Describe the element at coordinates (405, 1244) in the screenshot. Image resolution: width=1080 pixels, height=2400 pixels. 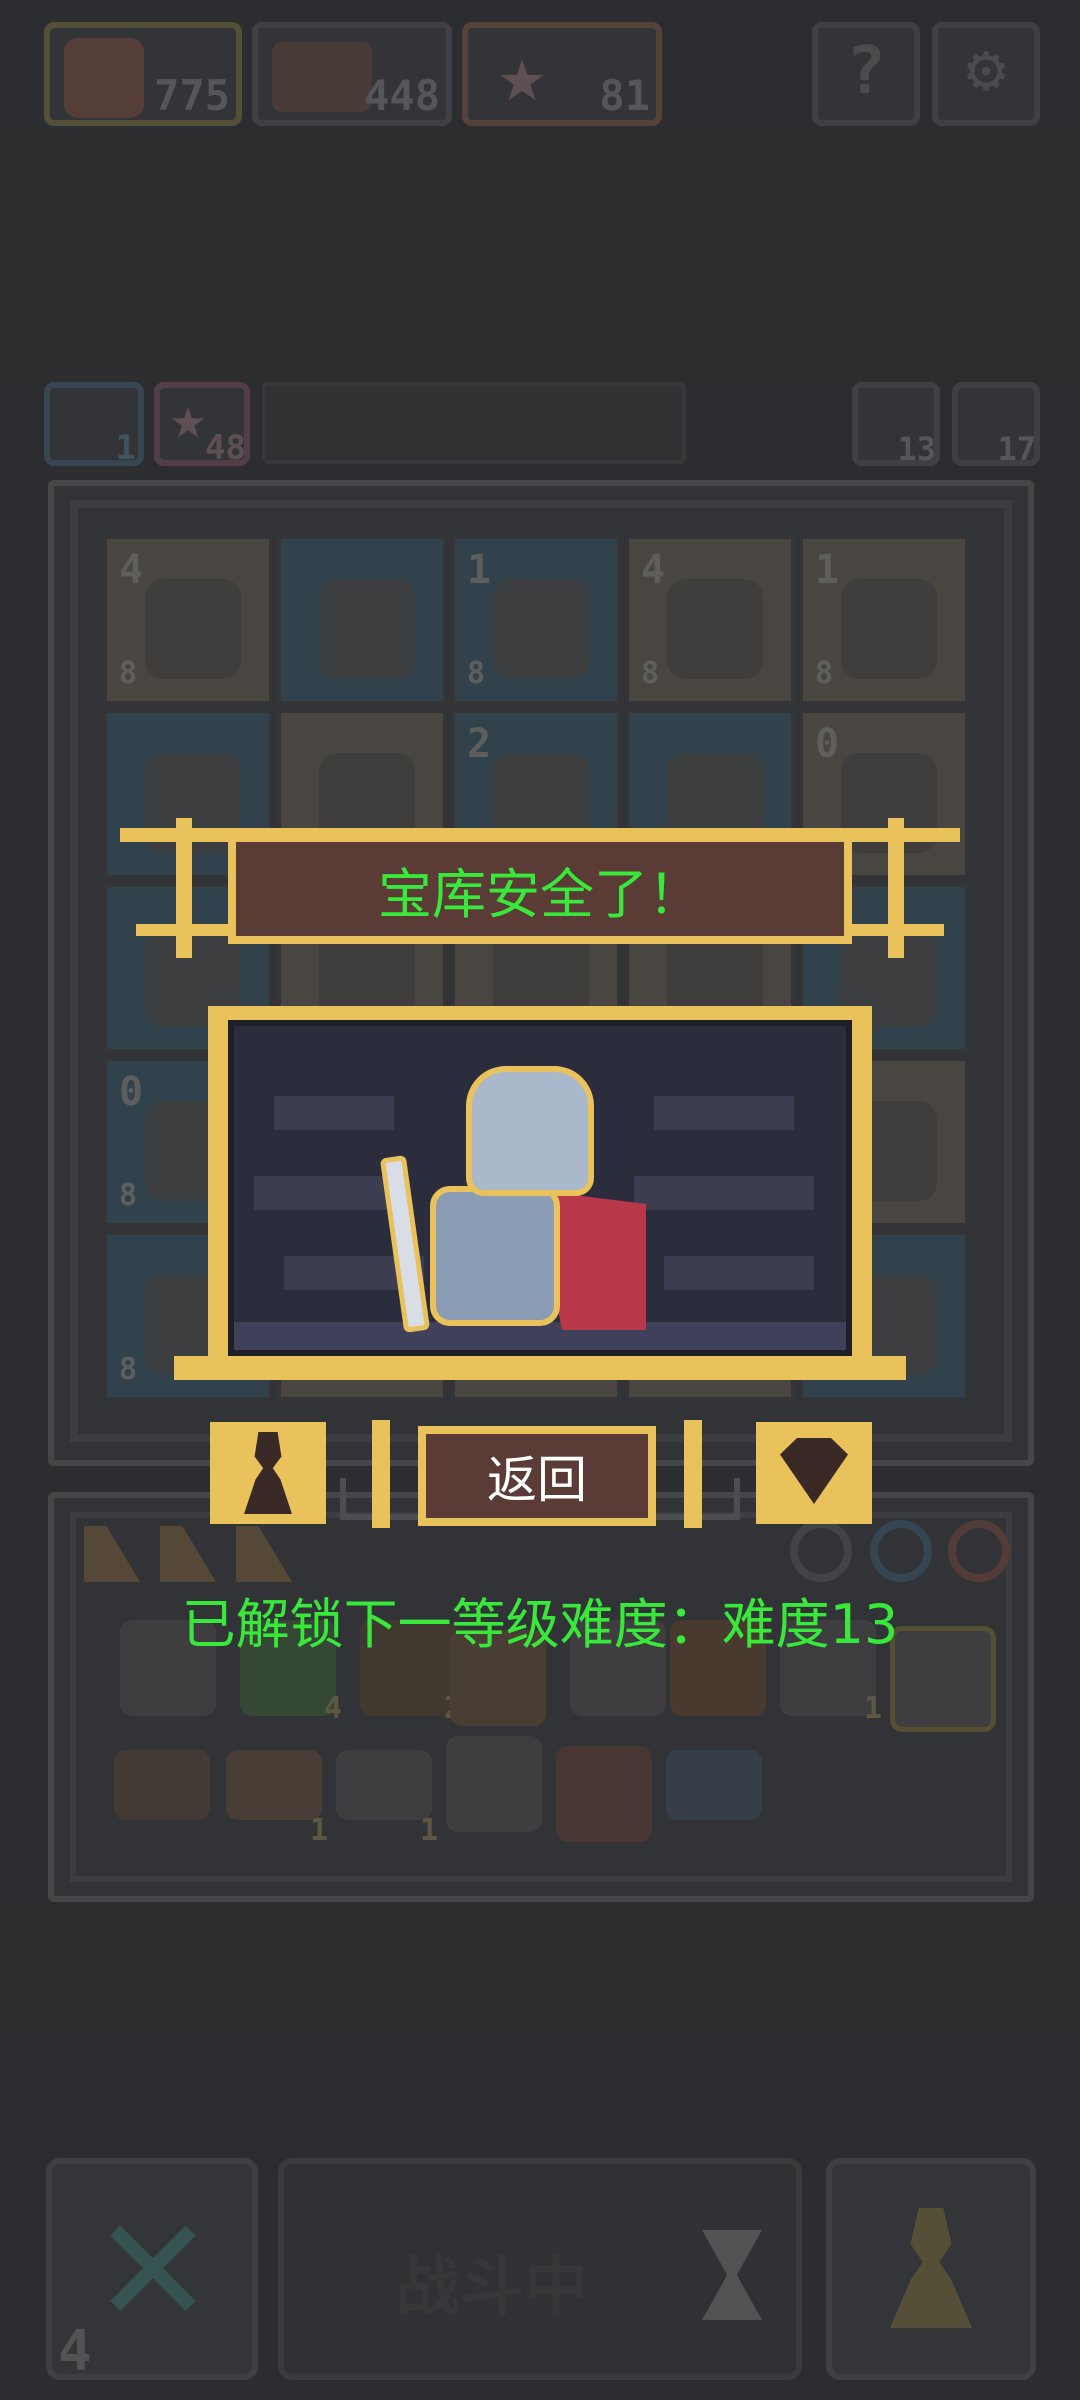
I see `knight-sword` at that location.